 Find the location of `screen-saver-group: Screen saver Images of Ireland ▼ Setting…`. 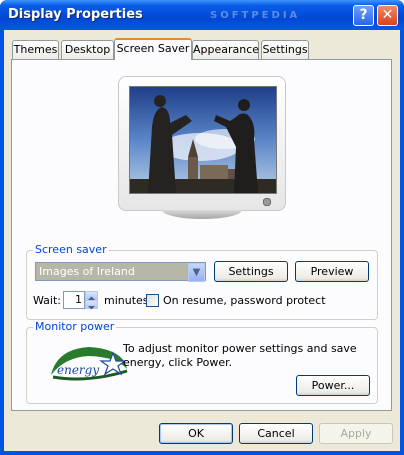

screen-saver-group: Screen saver Images of Ireland ▼ Setting… is located at coordinates (202, 281).